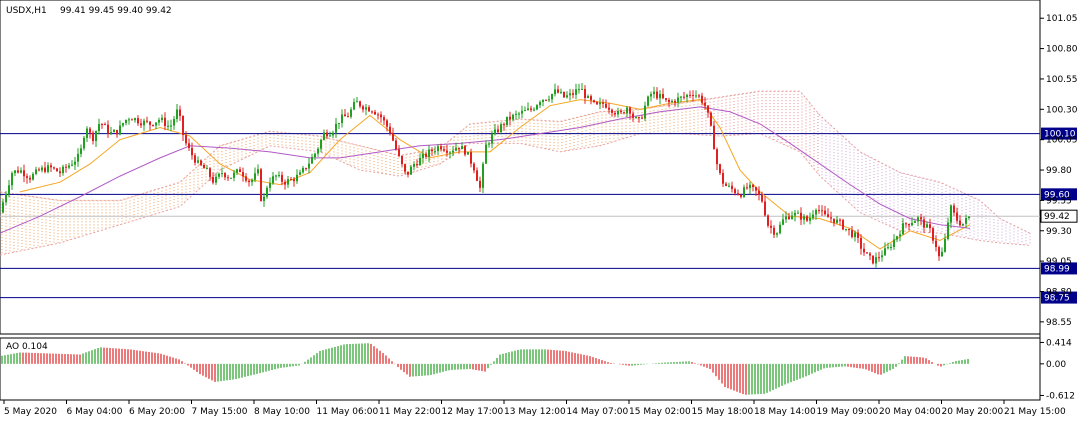 The height and width of the screenshot is (422, 1080). Describe the element at coordinates (598, 412) in the screenshot. I see `x-tick-label: 14 May 07:00` at that location.